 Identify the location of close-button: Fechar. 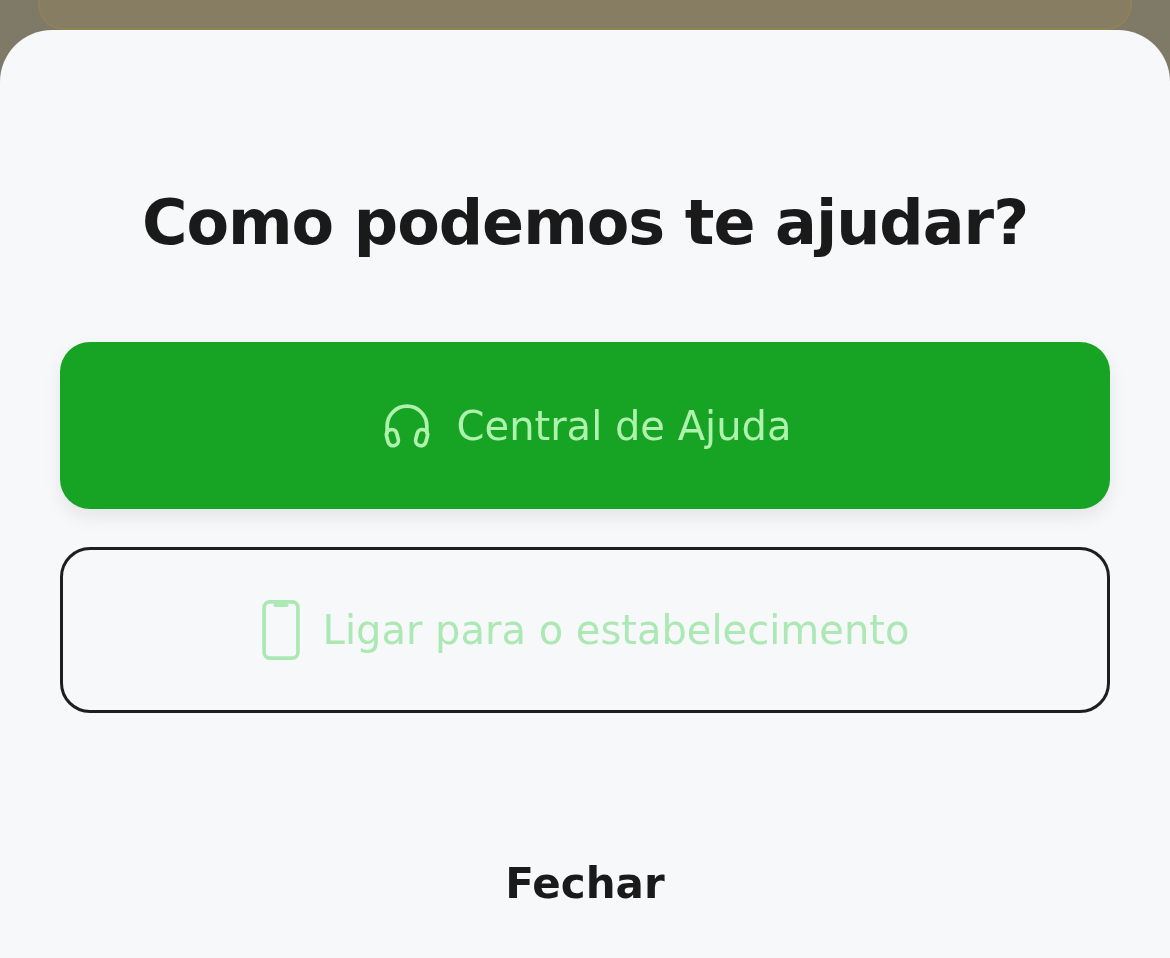
(585, 883).